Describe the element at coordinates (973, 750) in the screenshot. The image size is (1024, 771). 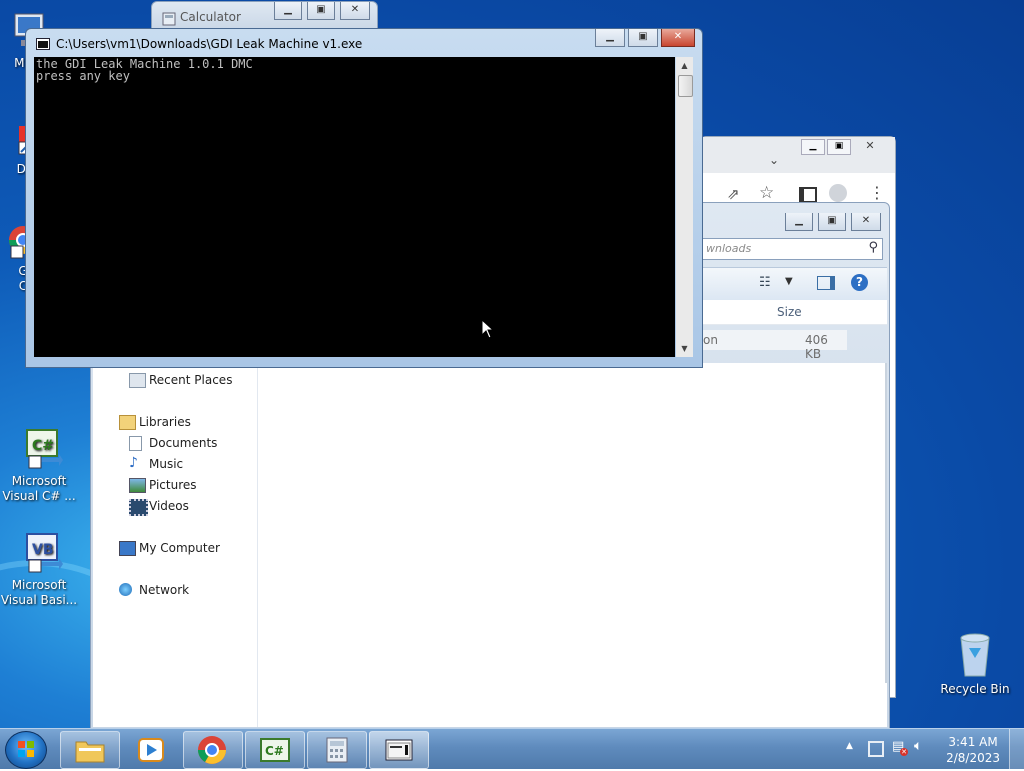
I see `clock: 3:41 AM 2/8/2023` at that location.